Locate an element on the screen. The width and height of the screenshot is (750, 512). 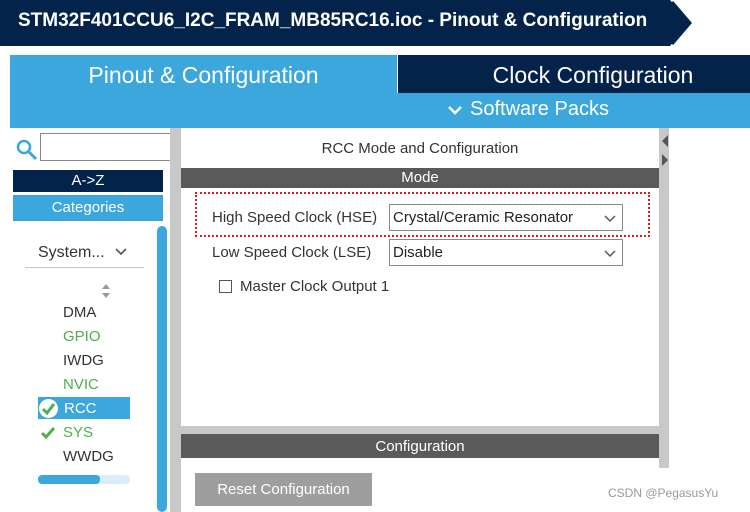
lse-select: Disable is located at coordinates (506, 252).